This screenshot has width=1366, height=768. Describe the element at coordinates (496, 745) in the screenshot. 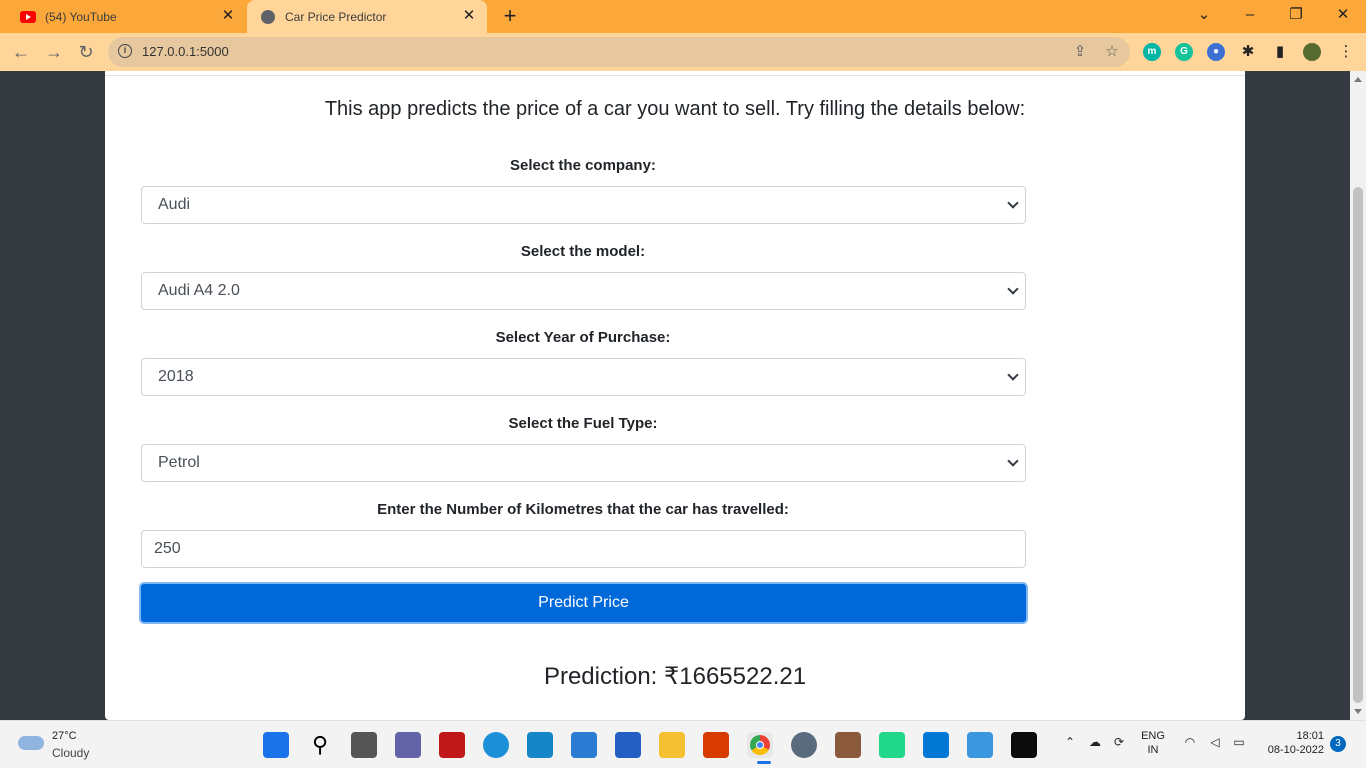

I see `edge-icon` at that location.